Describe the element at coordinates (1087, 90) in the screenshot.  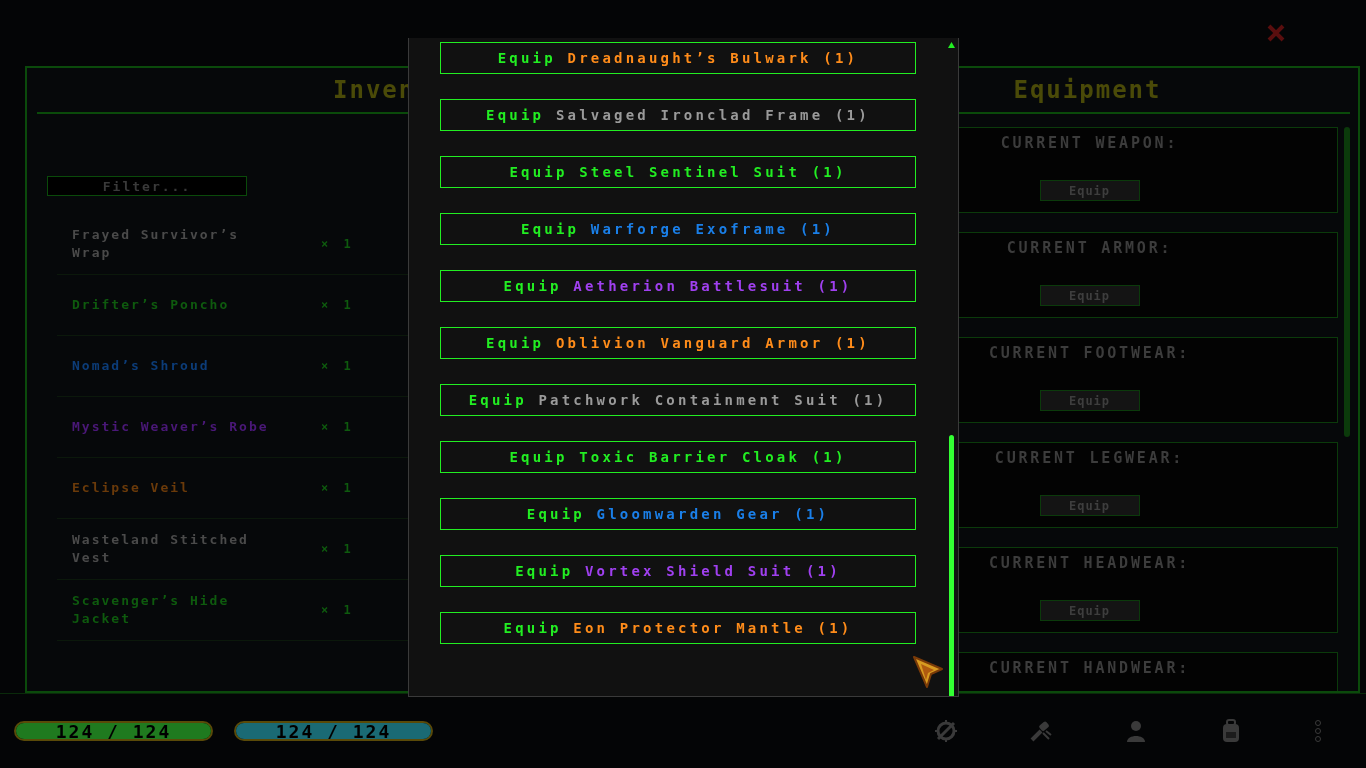
I see `panel-title: Equipment` at that location.